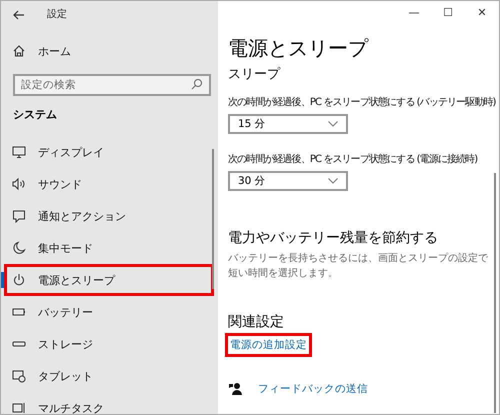  Describe the element at coordinates (109, 312) in the screenshot. I see `nav-item: バッテリー` at that location.